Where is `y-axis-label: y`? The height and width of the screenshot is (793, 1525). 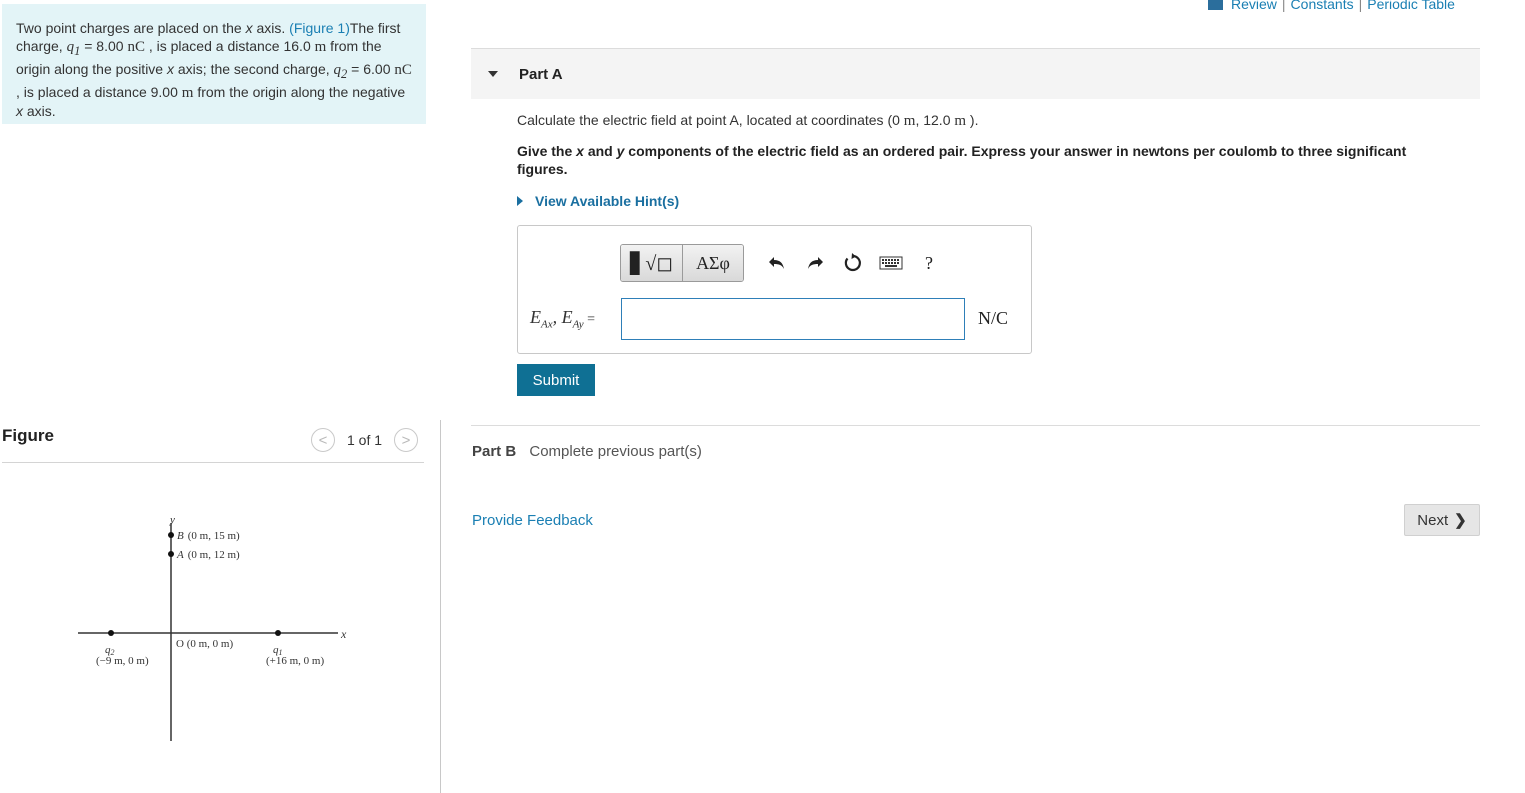 y-axis-label: y is located at coordinates (172, 520).